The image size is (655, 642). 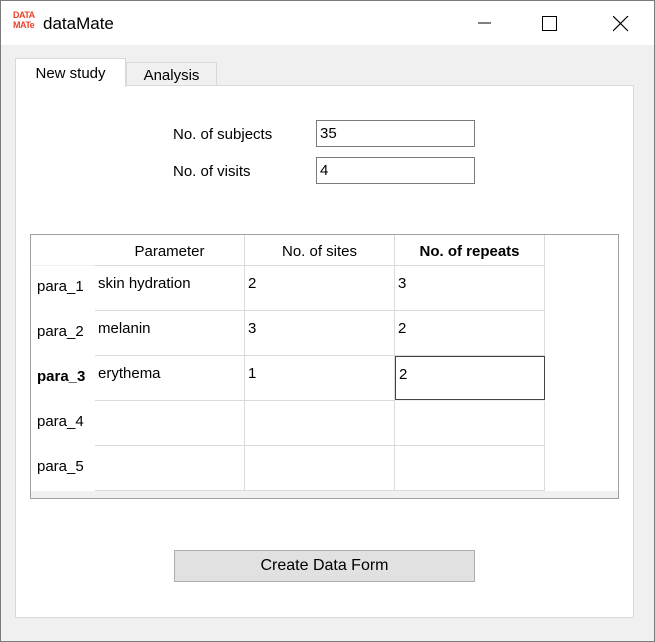 I want to click on row-header-para-3: para_3, so click(x=63, y=378).